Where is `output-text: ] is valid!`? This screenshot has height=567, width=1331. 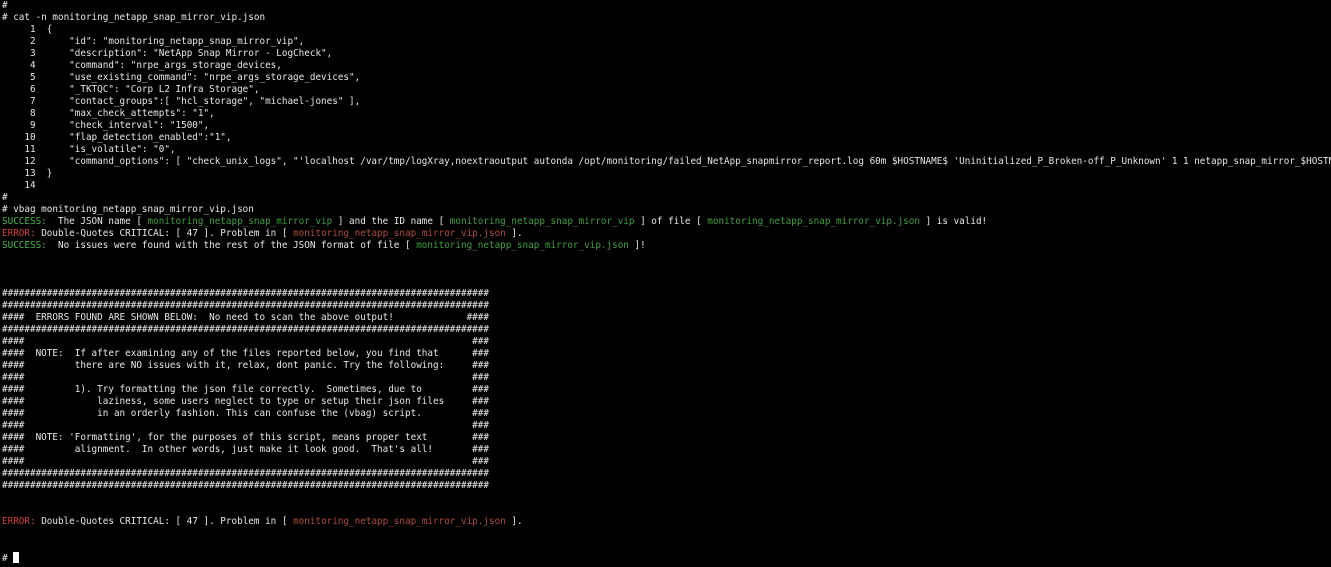 output-text: ] is valid! is located at coordinates (953, 221).